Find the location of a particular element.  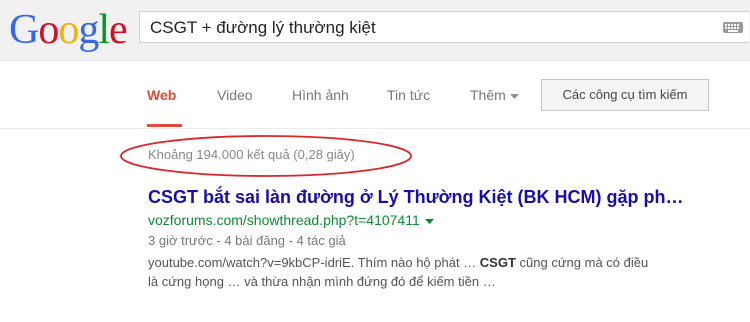

result-url-row: vozforums.com/showthread.php?t=4107411 is located at coordinates (448, 220).